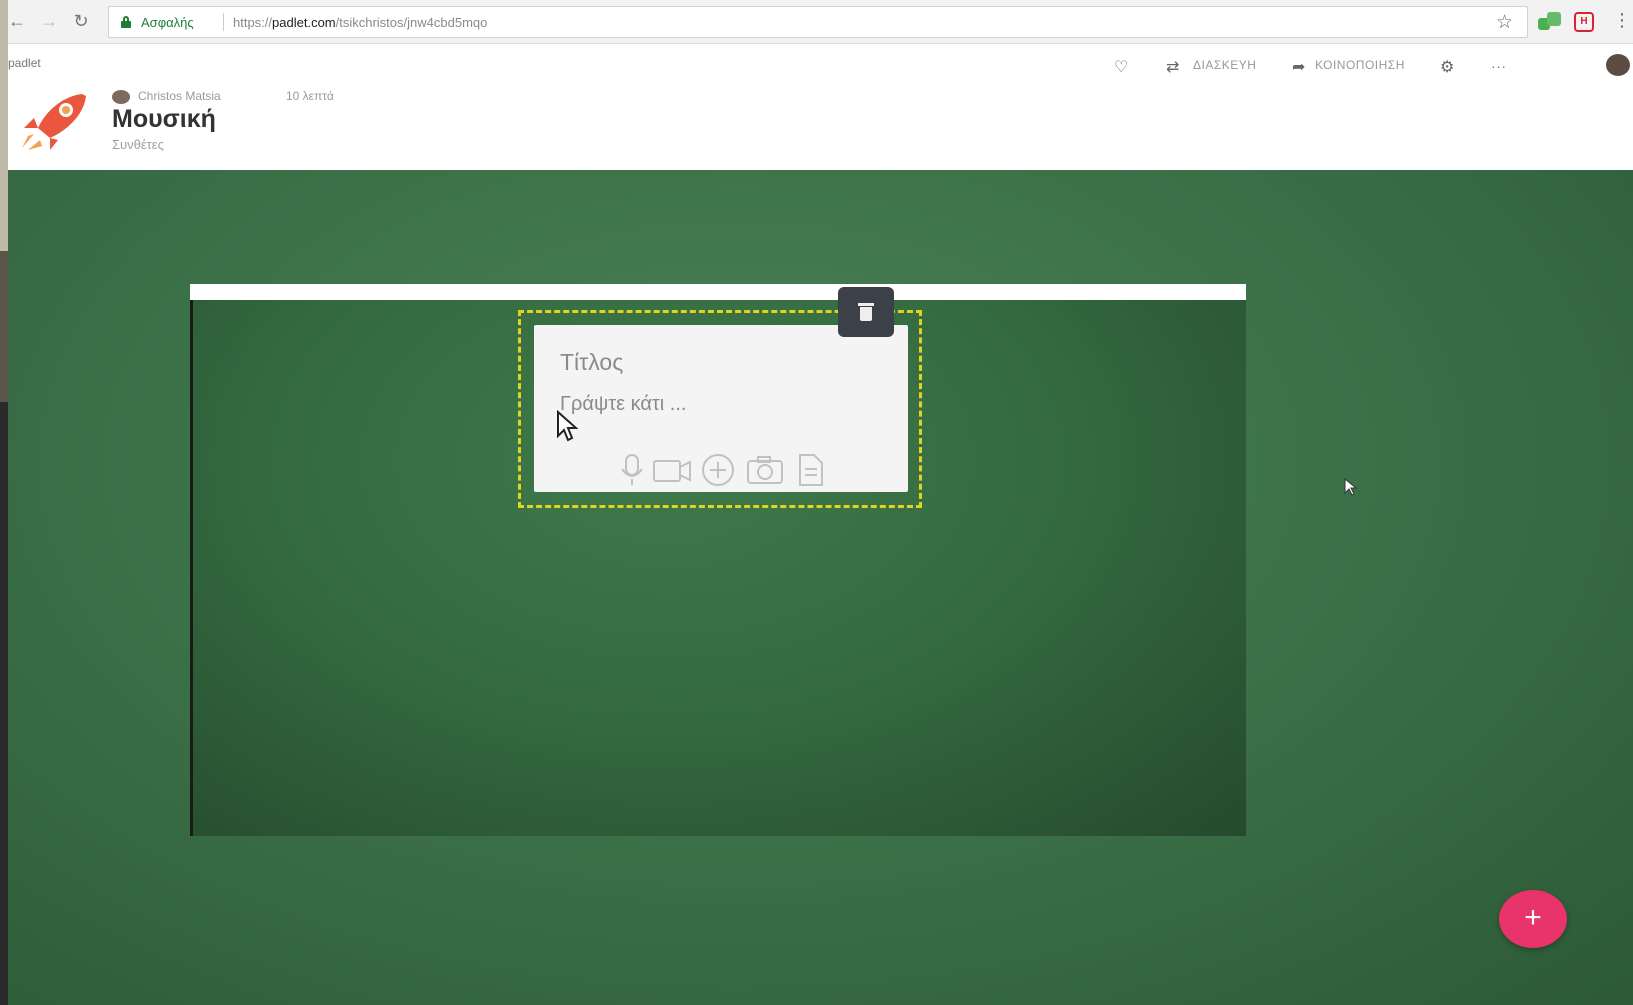  Describe the element at coordinates (1351, 487) in the screenshot. I see `secondary-cursor-icon` at that location.